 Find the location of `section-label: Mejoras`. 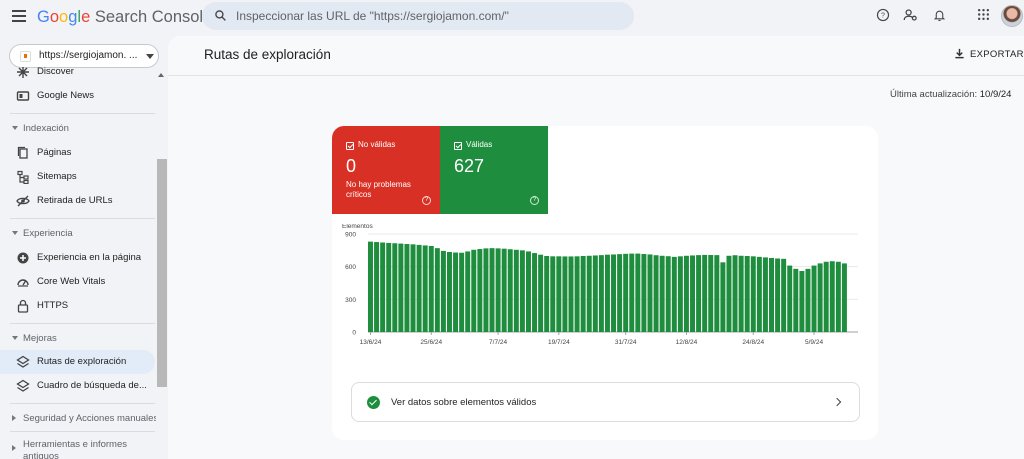

section-label: Mejoras is located at coordinates (40, 338).